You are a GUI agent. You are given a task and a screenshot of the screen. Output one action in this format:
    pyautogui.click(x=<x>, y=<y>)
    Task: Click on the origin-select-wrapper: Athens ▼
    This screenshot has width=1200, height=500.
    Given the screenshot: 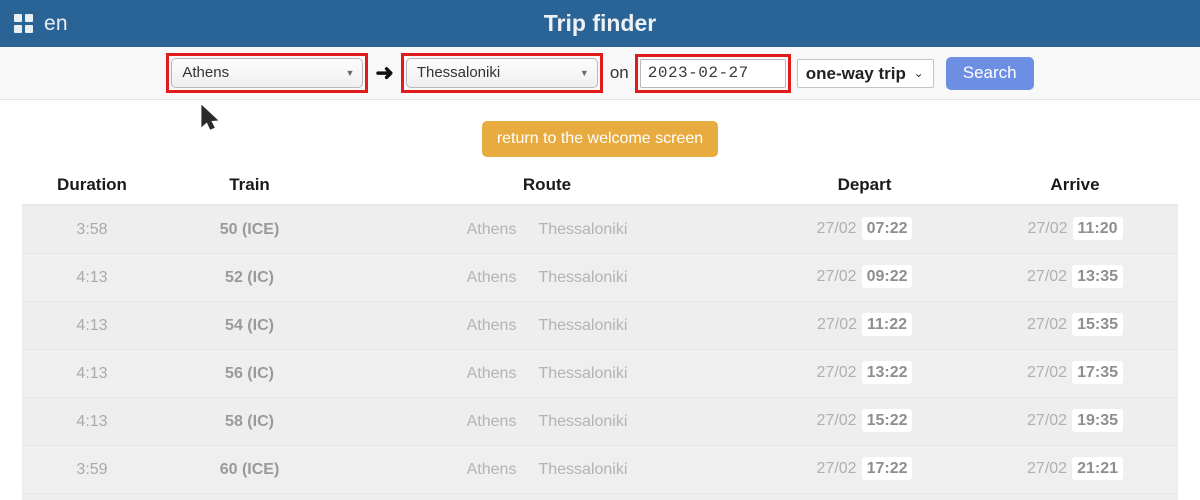 What is the action you would take?
    pyautogui.click(x=267, y=73)
    